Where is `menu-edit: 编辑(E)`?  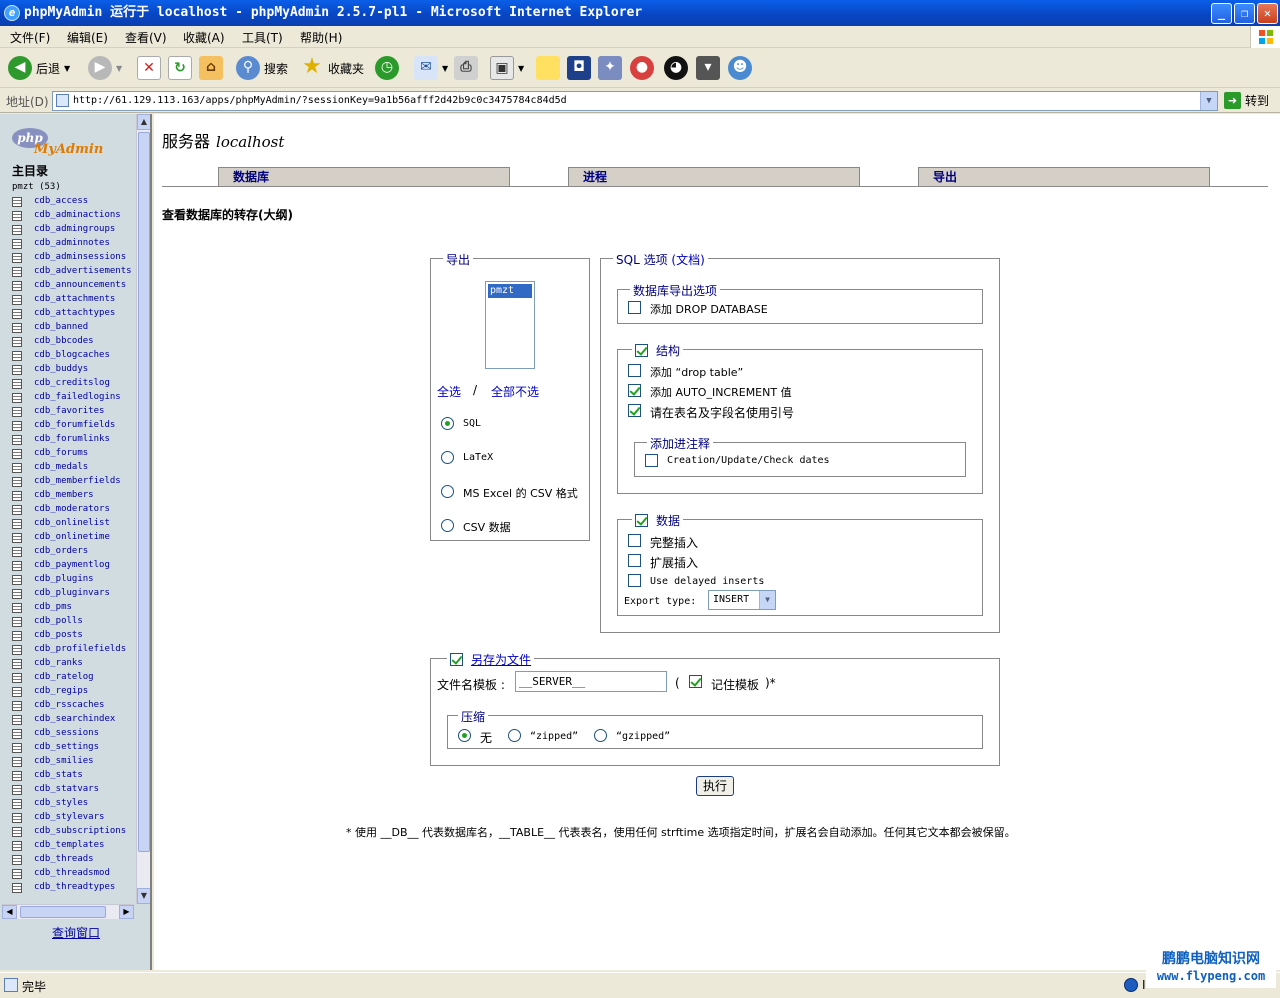 menu-edit: 编辑(E) is located at coordinates (87, 37).